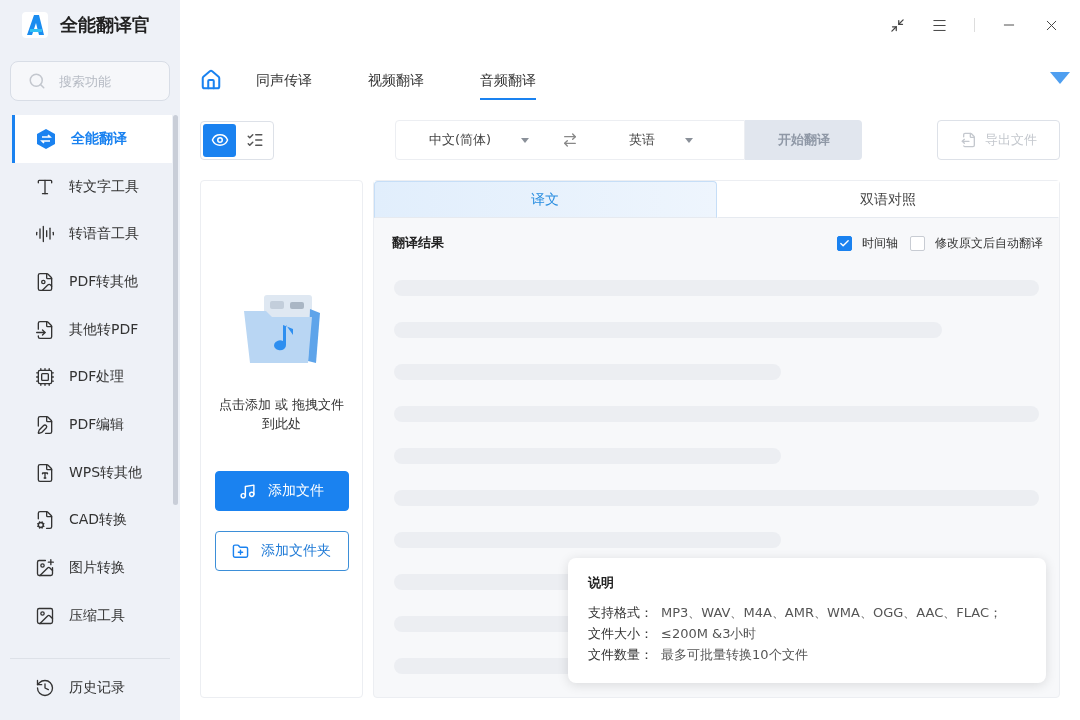 Image resolution: width=1080 pixels, height=720 pixels. Describe the element at coordinates (284, 81) in the screenshot. I see `nav-tab: 同声传译` at that location.